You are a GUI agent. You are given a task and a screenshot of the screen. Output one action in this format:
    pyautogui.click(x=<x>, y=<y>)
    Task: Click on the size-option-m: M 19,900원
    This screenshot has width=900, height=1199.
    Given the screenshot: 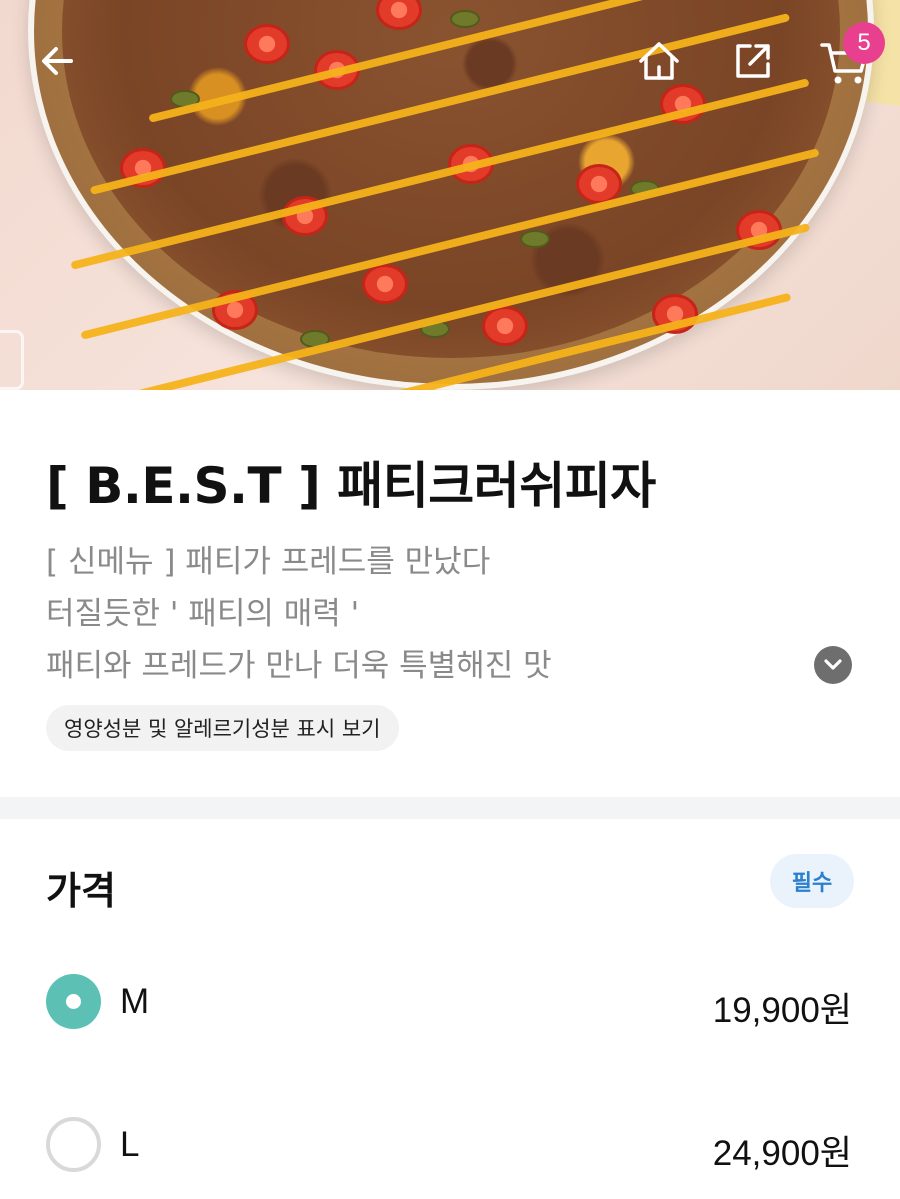 What is the action you would take?
    pyautogui.click(x=450, y=1002)
    